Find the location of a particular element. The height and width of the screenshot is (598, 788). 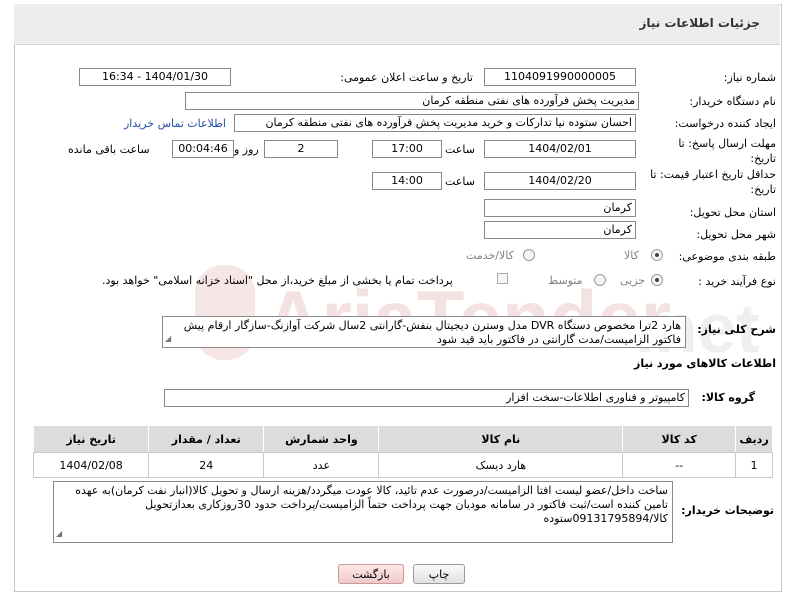

reply-deadline-time: 17:00 is located at coordinates (407, 149).